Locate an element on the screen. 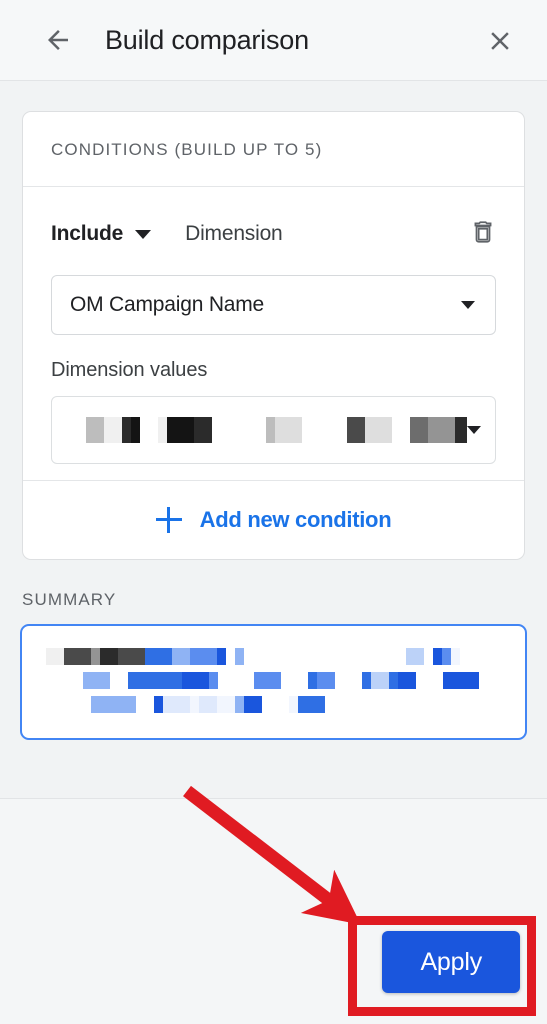 This screenshot has height=1024, width=547. redacted-dimension-values is located at coordinates (267, 430).